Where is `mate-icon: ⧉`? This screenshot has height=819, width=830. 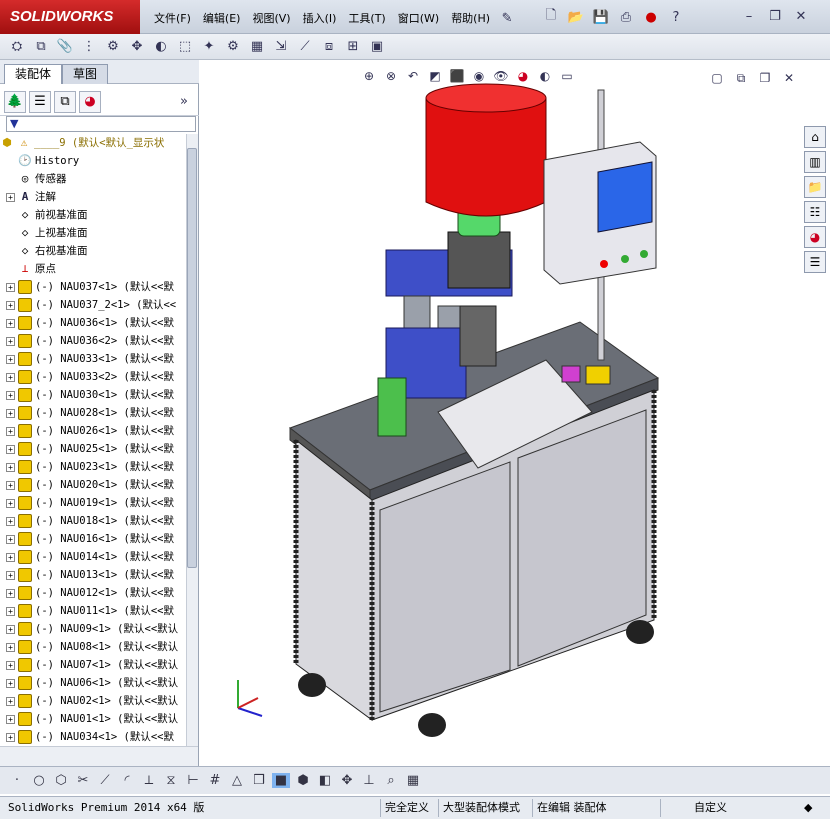 mate-icon: ⧉ is located at coordinates (41, 47).